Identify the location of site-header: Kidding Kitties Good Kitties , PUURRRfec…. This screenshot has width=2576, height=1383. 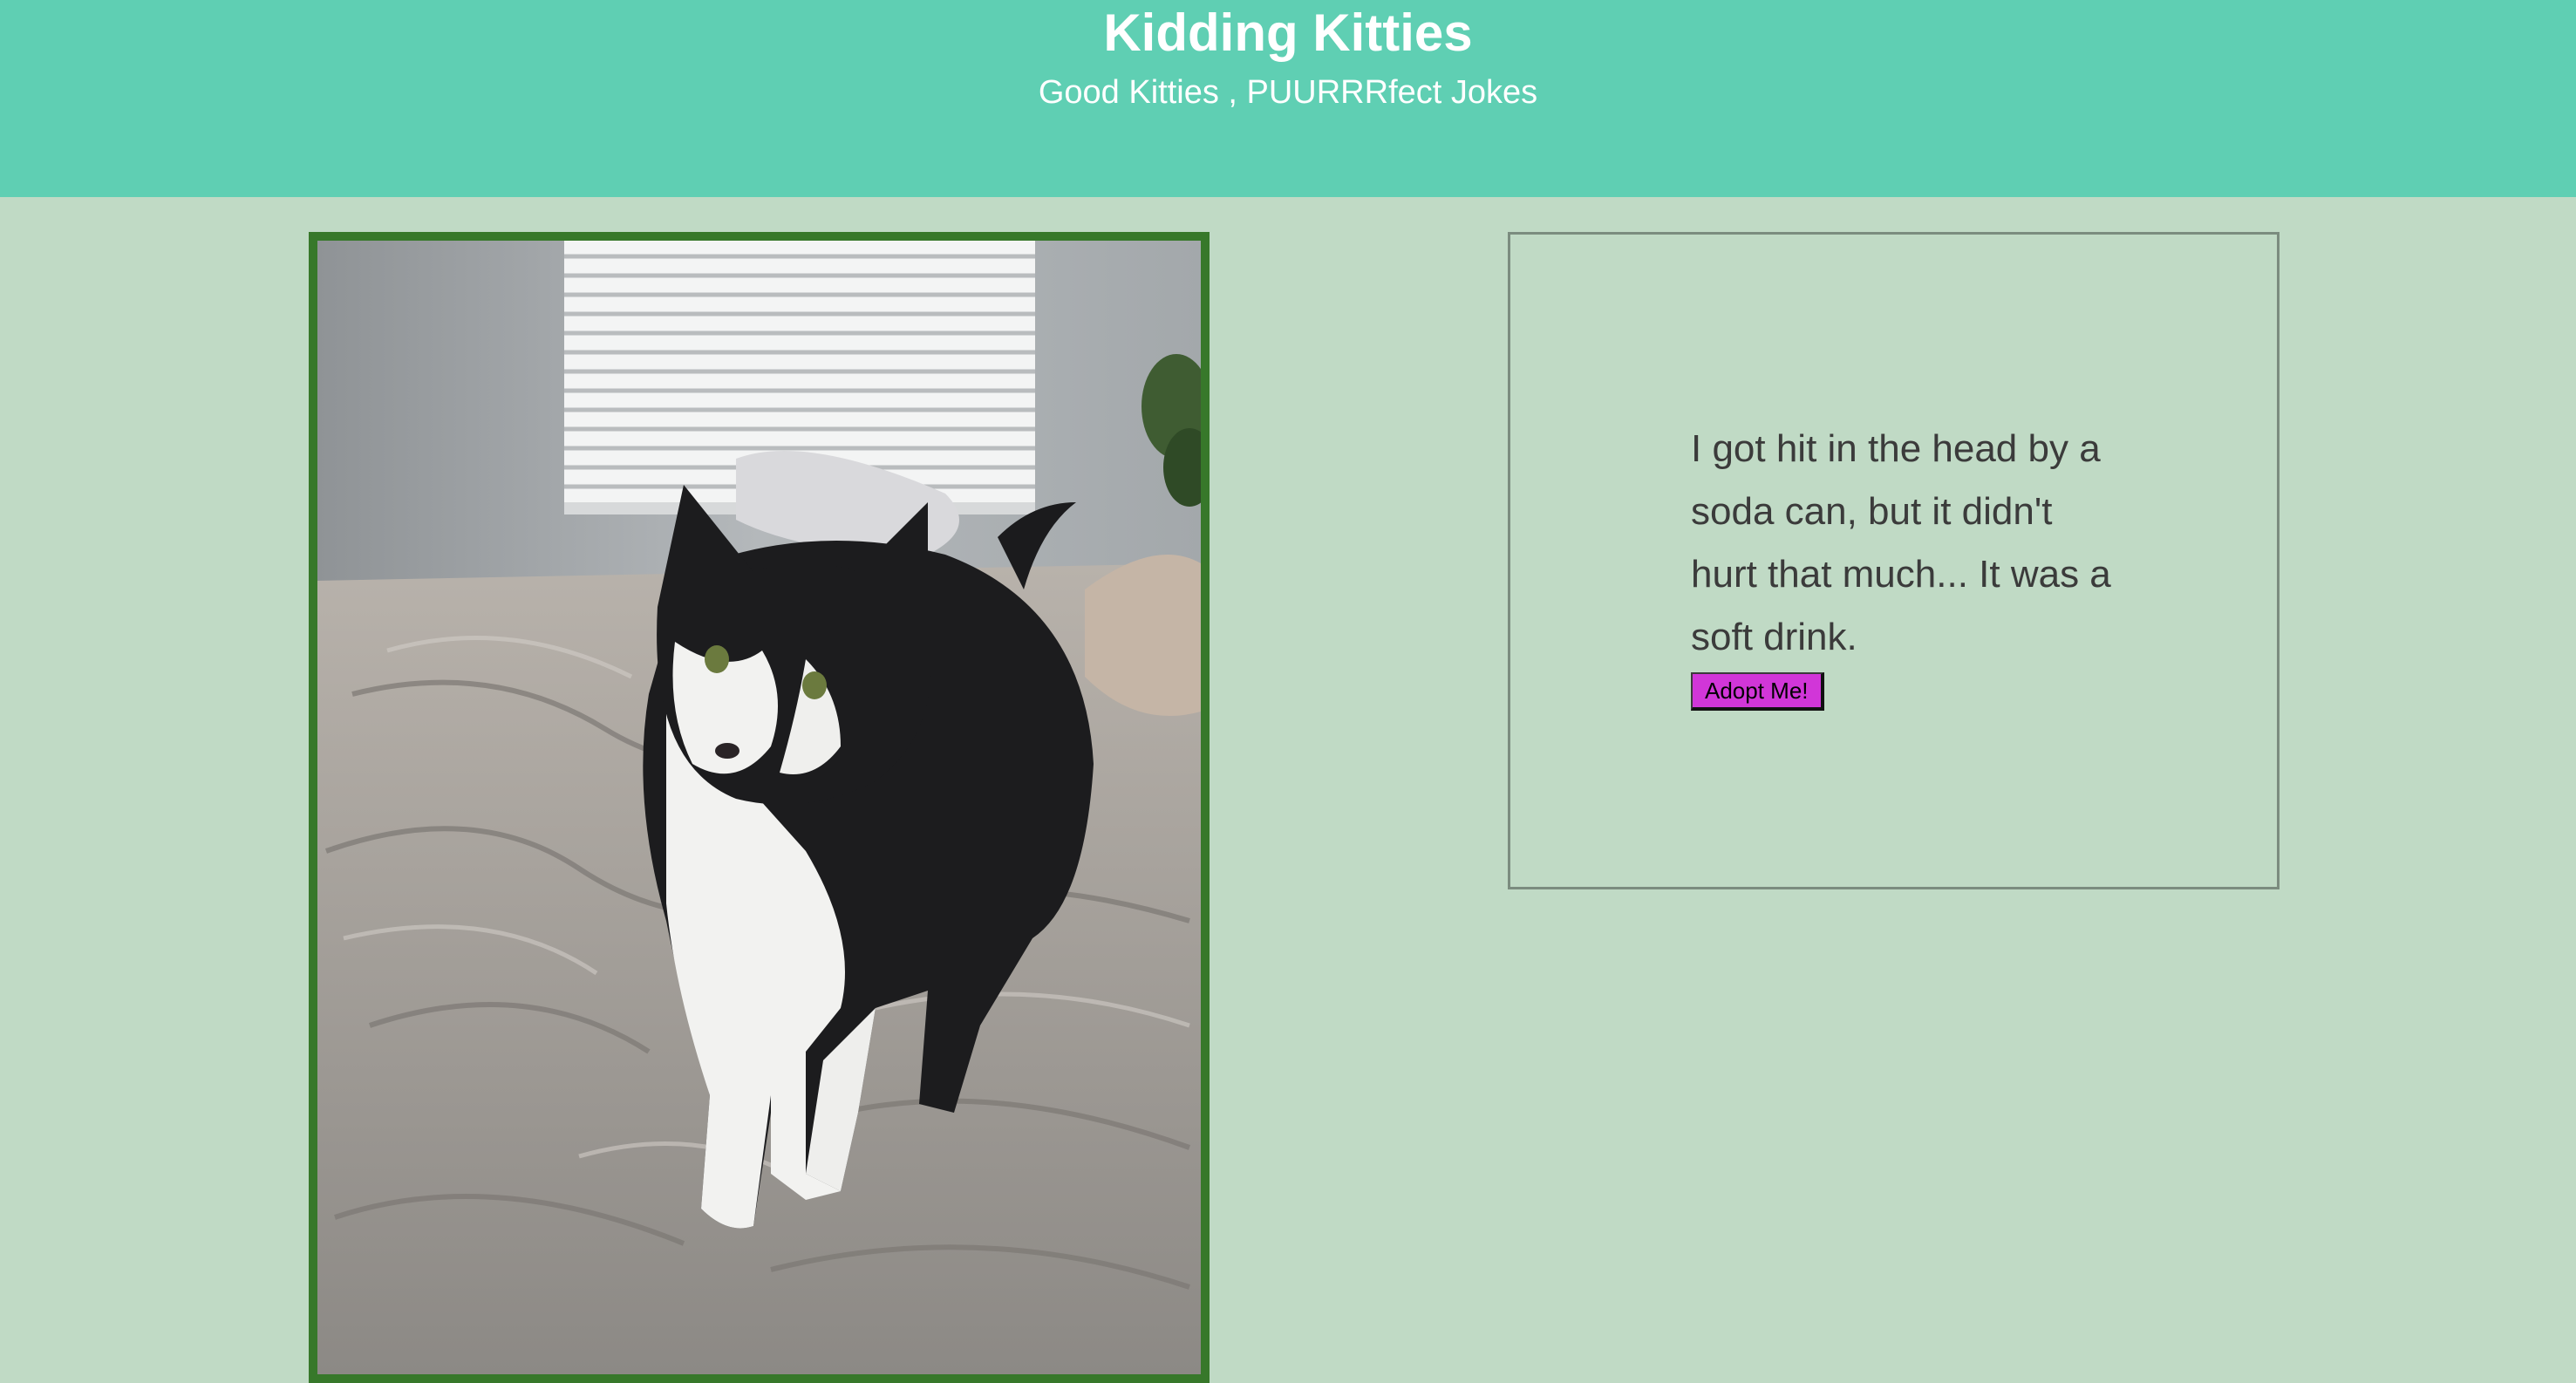
(1288, 98).